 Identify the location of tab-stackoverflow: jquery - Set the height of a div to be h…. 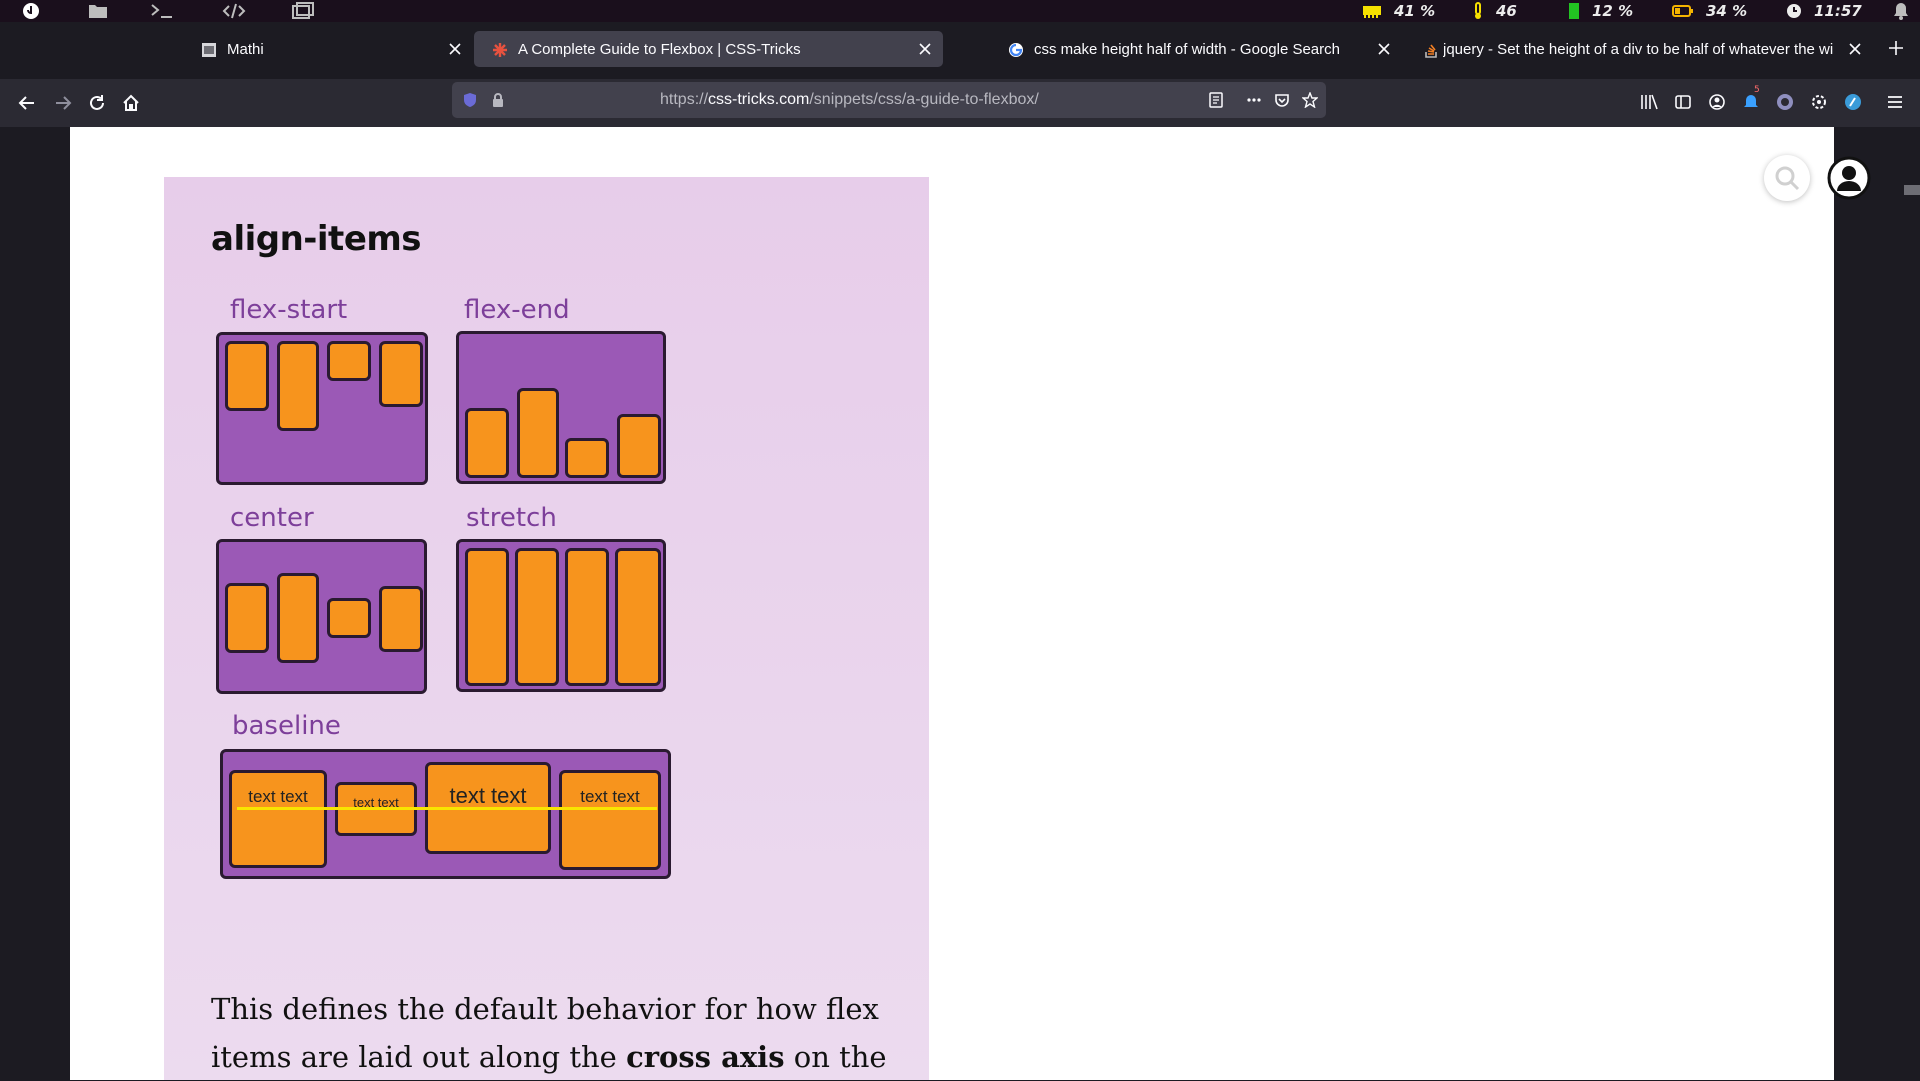
(1638, 49).